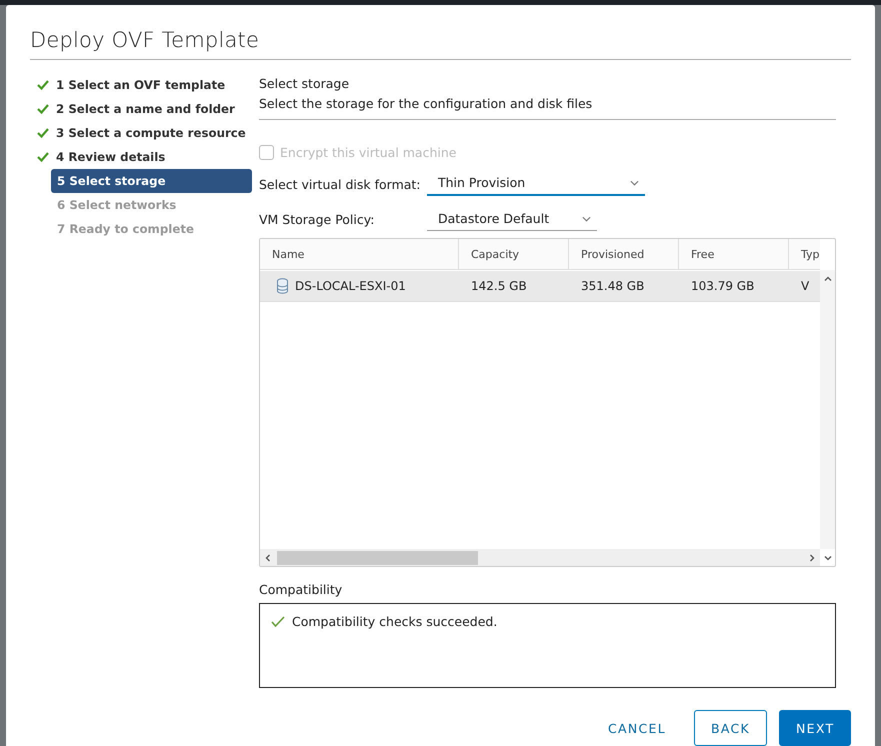  I want to click on dropdown: Datastore Default, so click(512, 219).